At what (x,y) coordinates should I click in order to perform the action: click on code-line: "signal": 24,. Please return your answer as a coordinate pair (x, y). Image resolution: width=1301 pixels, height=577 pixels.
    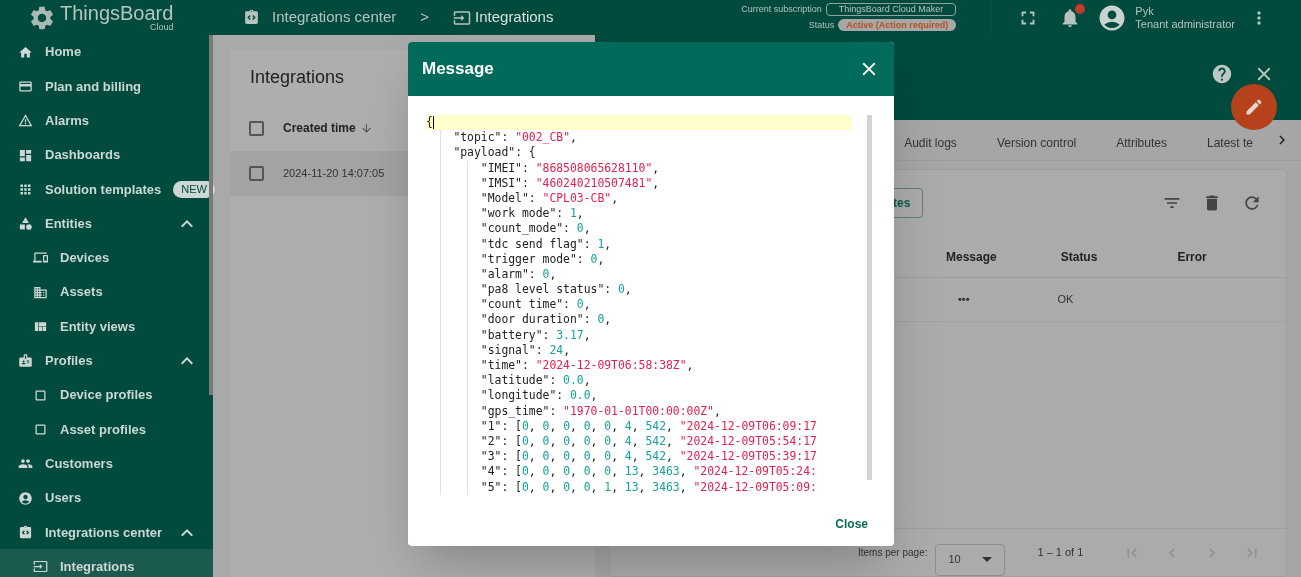
    Looking at the image, I should click on (525, 350).